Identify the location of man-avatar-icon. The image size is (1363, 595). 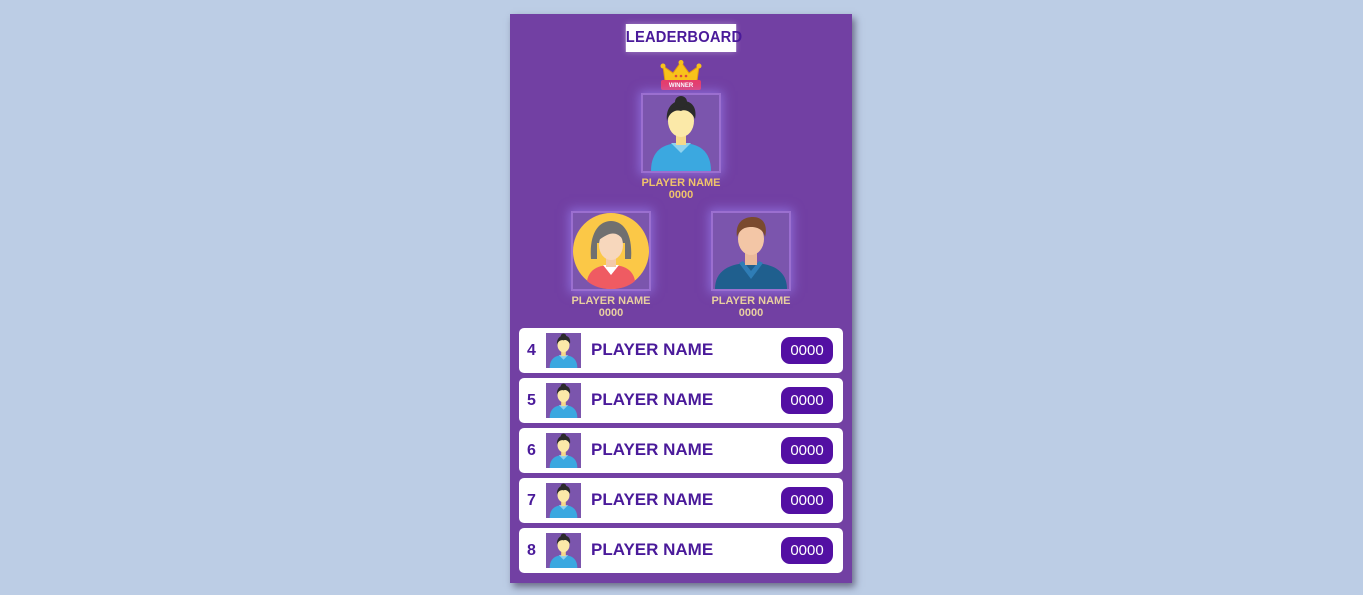
(751, 251).